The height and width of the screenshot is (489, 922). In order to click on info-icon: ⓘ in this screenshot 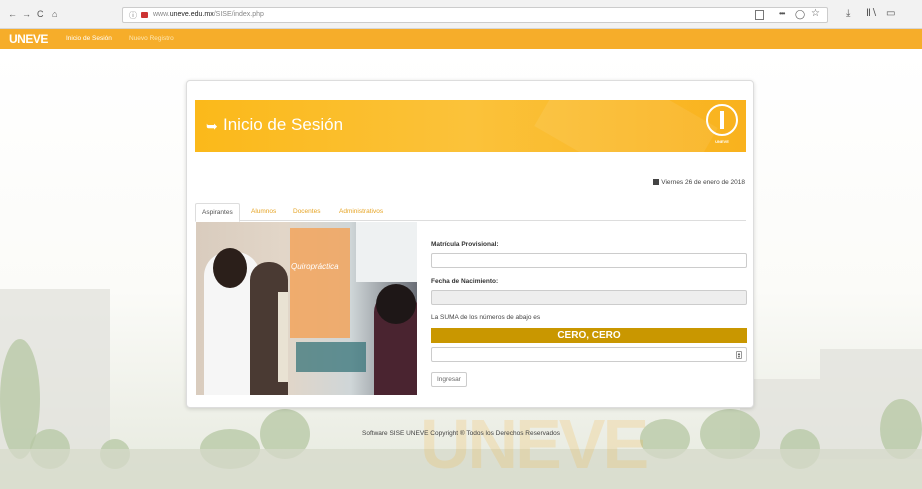, I will do `click(133, 15)`.